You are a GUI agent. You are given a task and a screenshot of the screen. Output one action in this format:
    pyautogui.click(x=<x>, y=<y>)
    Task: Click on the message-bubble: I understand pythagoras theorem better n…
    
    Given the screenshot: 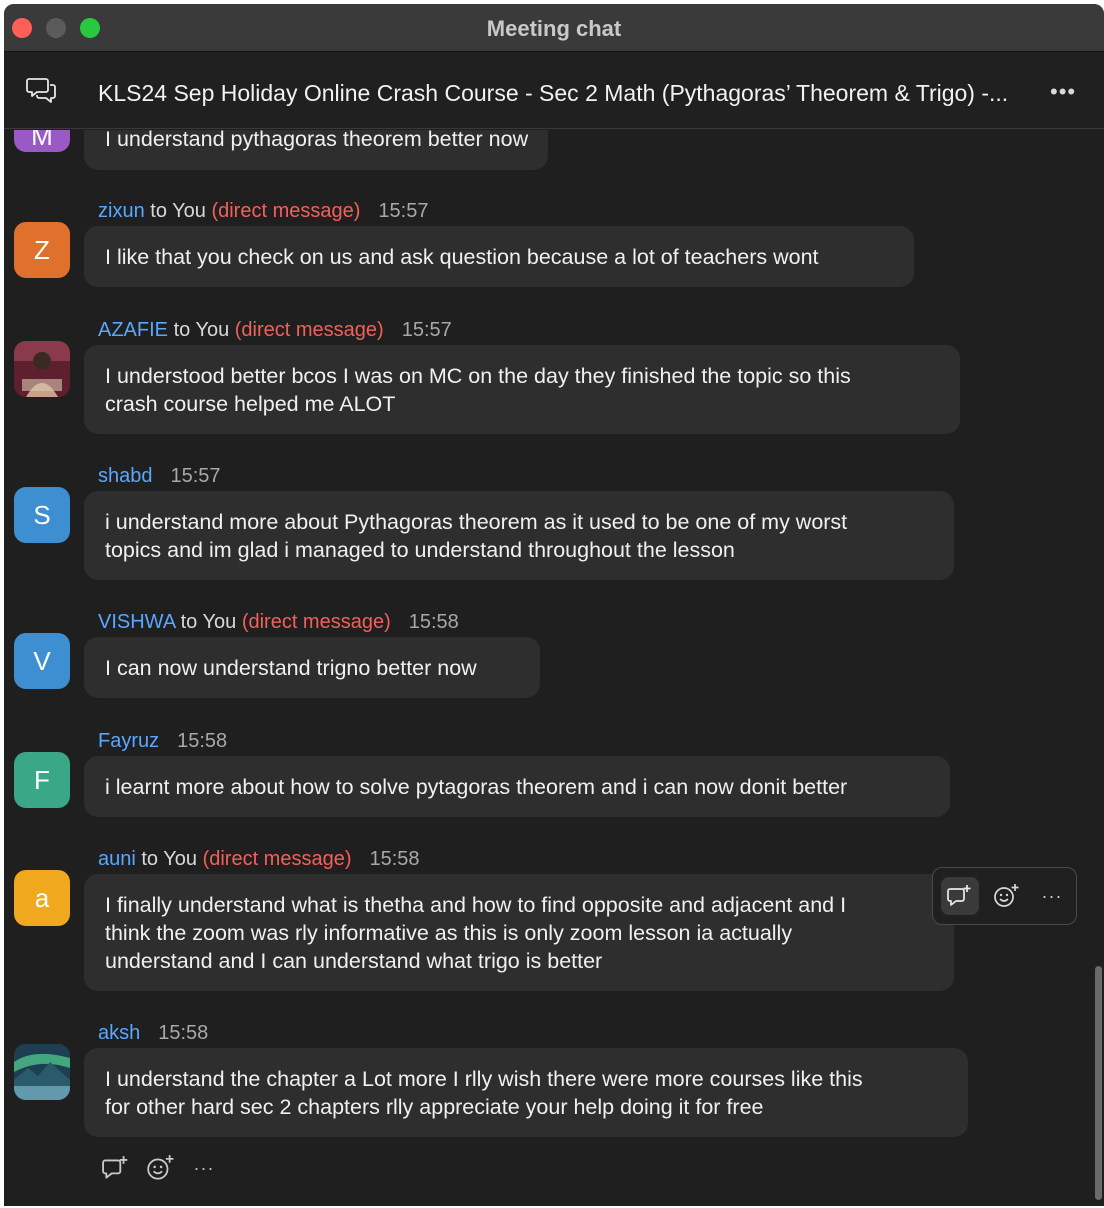 What is the action you would take?
    pyautogui.click(x=316, y=150)
    